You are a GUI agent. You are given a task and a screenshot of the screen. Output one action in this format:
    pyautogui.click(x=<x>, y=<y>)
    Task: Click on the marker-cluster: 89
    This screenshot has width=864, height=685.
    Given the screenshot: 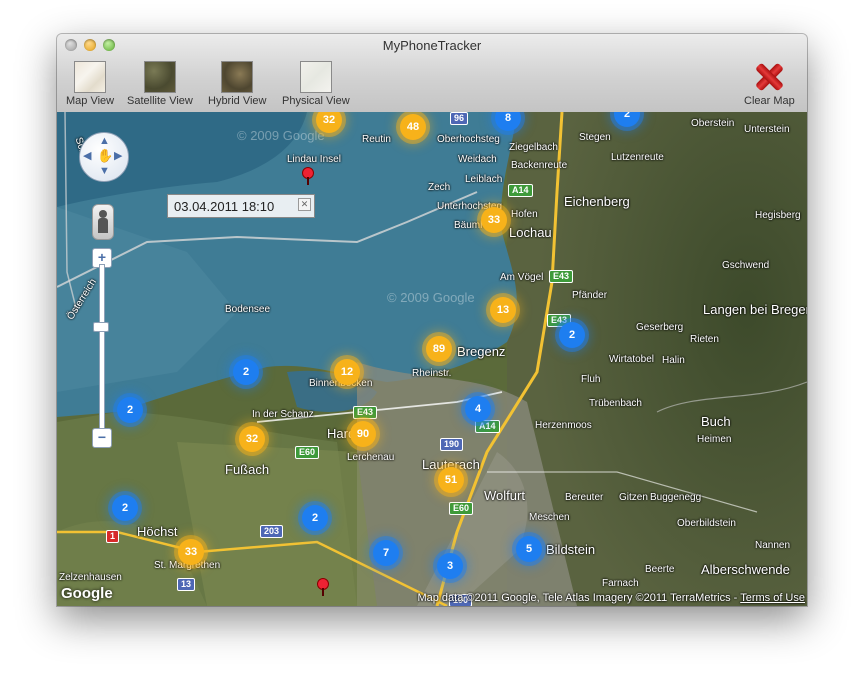 What is the action you would take?
    pyautogui.click(x=439, y=349)
    